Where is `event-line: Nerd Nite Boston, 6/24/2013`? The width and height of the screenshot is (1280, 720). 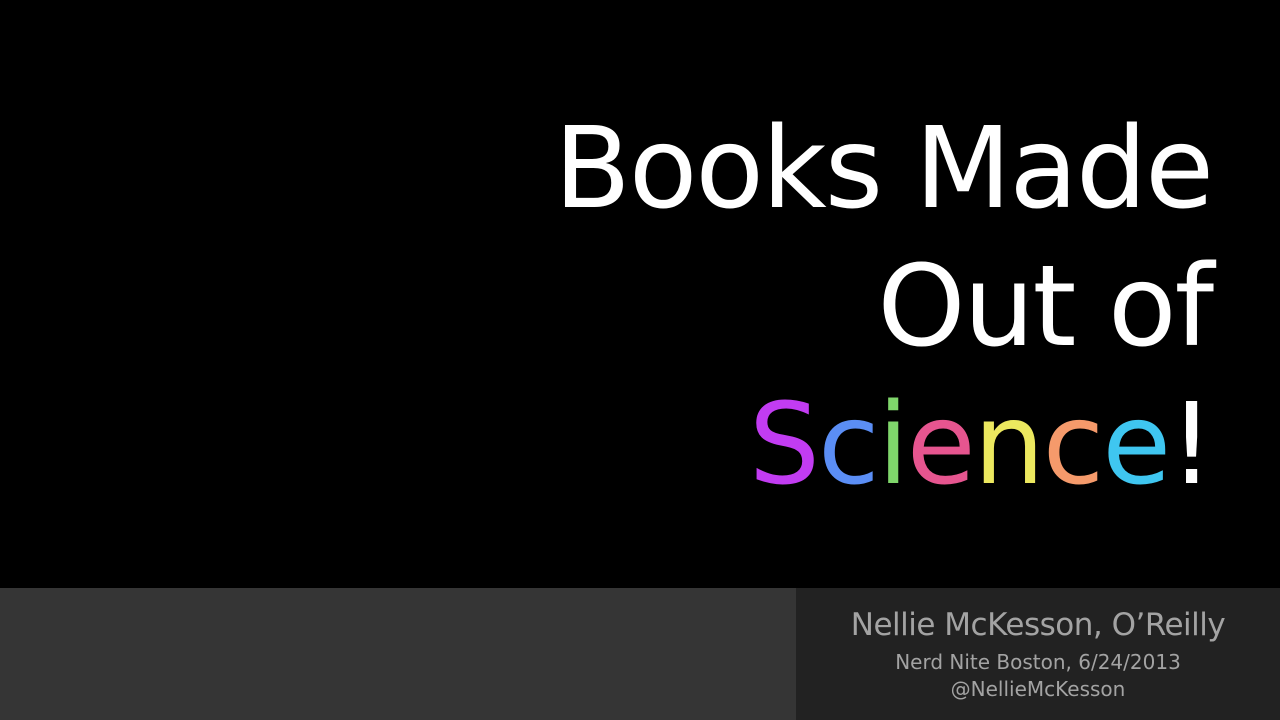
event-line: Nerd Nite Boston, 6/24/2013 is located at coordinates (1038, 662).